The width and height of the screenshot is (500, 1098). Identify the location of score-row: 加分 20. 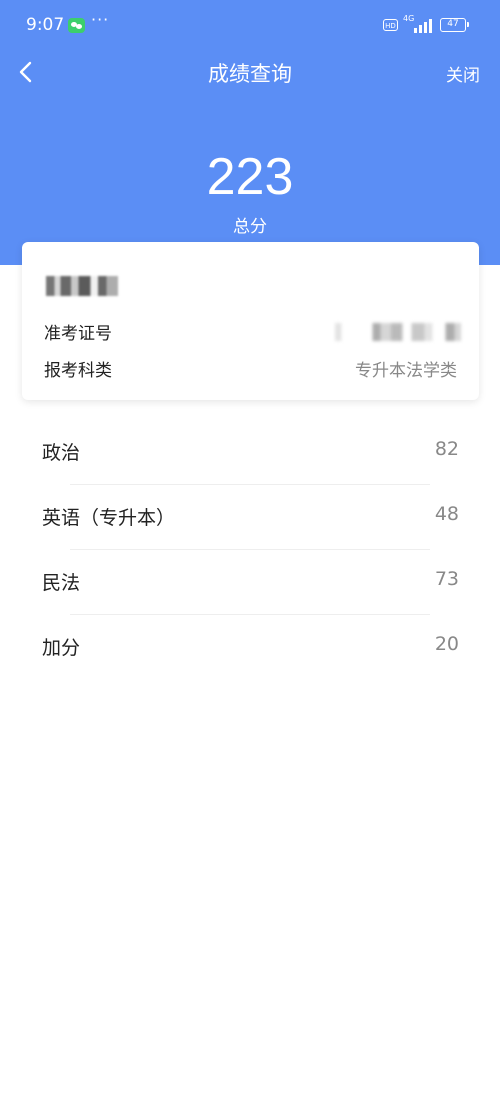
(250, 647).